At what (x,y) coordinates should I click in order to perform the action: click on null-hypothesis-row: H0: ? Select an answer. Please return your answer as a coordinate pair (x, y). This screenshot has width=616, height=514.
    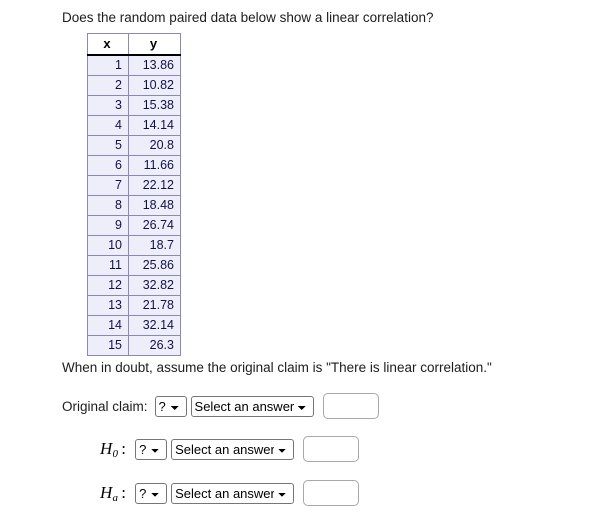
    Looking at the image, I should click on (230, 449).